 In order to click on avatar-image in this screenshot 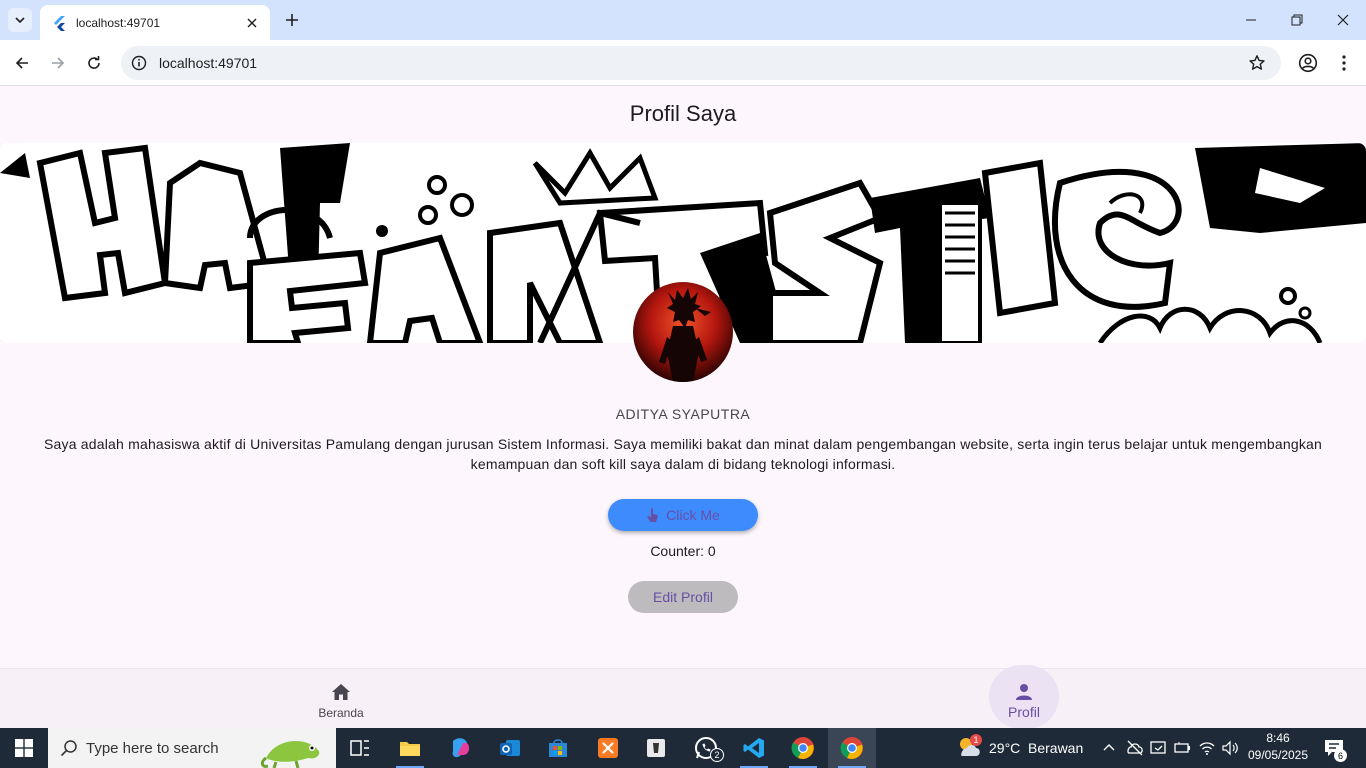, I will do `click(683, 332)`.